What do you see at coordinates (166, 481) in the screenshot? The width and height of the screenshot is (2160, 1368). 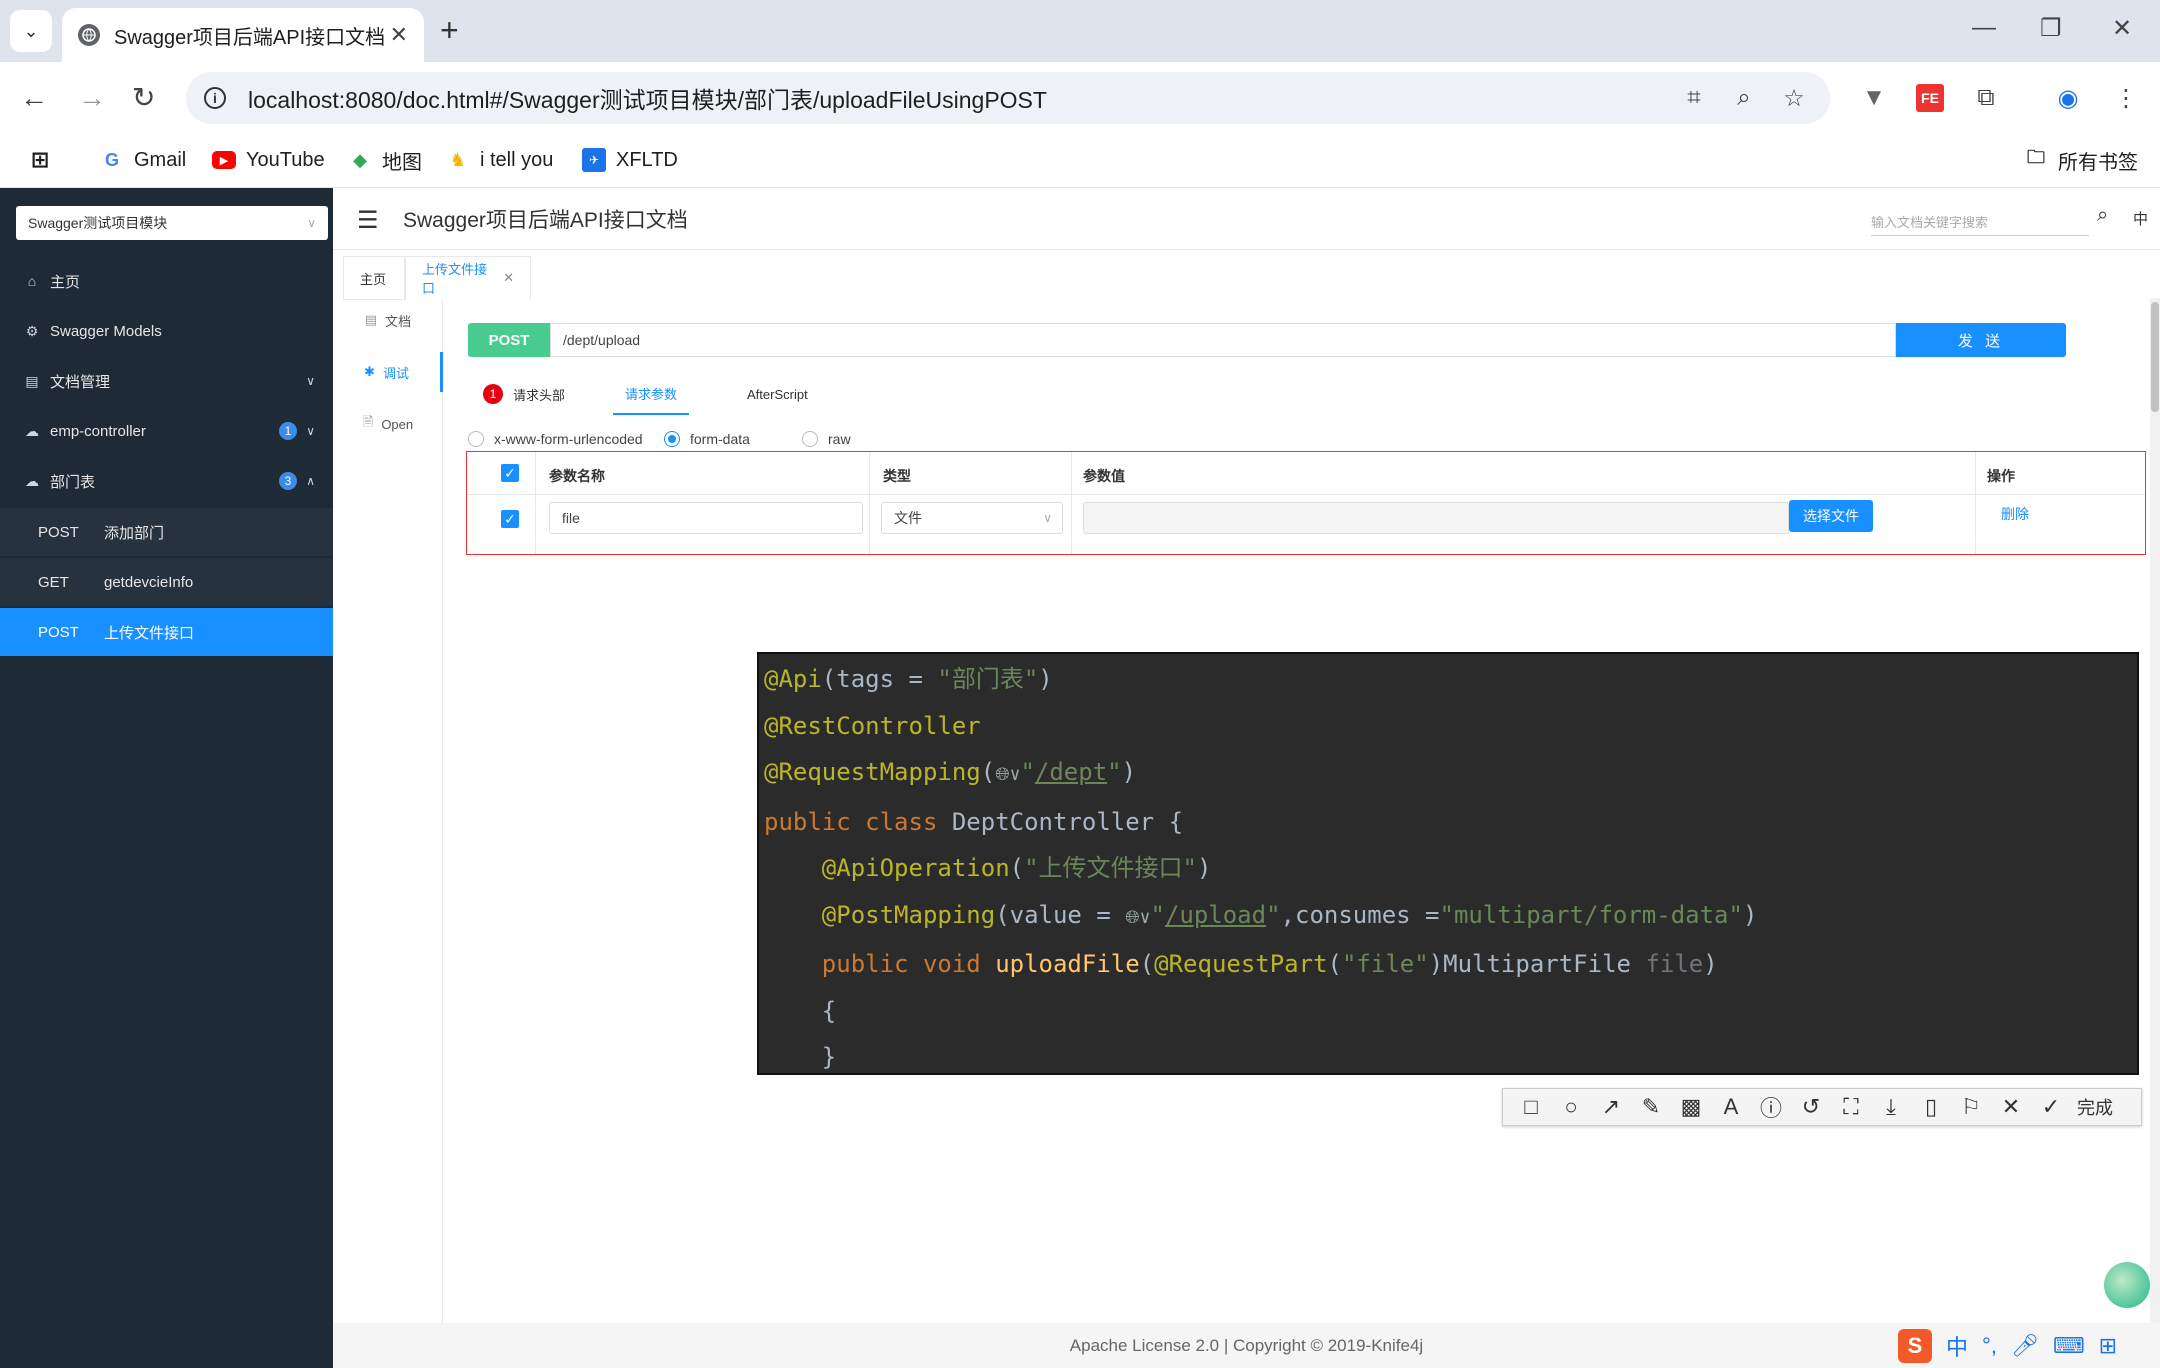 I see `sidebar-item-dept: ☁ 部门表 3 ∧` at bounding box center [166, 481].